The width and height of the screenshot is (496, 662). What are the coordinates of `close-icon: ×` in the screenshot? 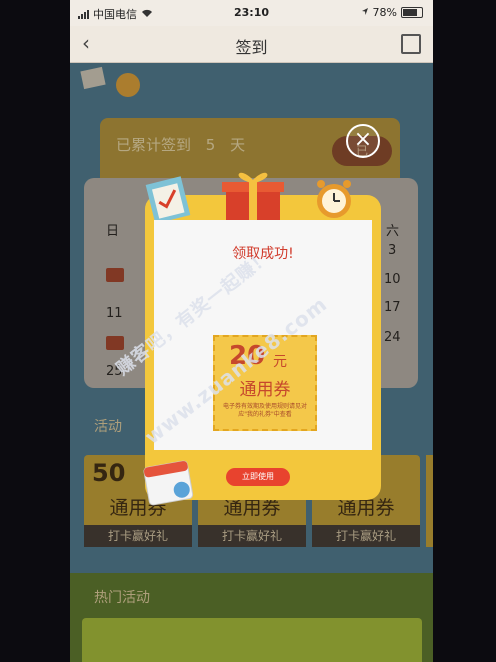 It's located at (363, 141).